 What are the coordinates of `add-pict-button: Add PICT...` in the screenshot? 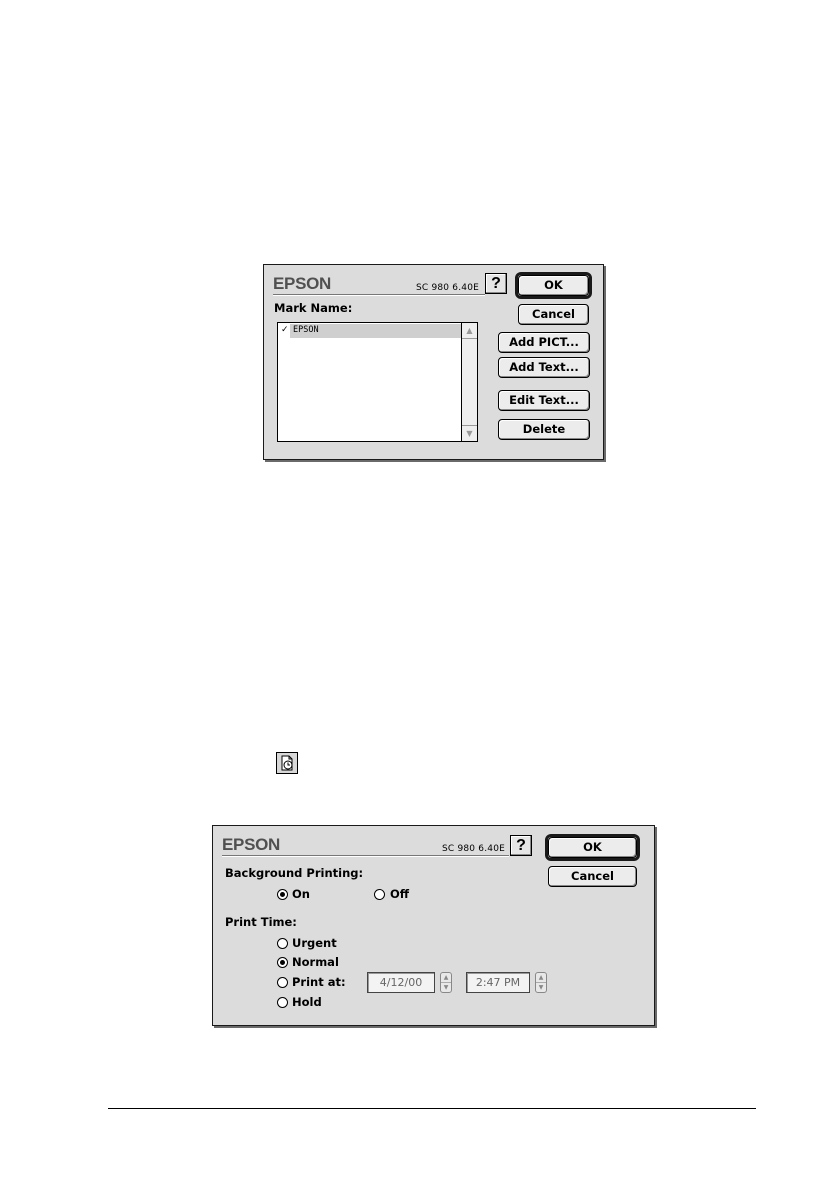 It's located at (544, 342).